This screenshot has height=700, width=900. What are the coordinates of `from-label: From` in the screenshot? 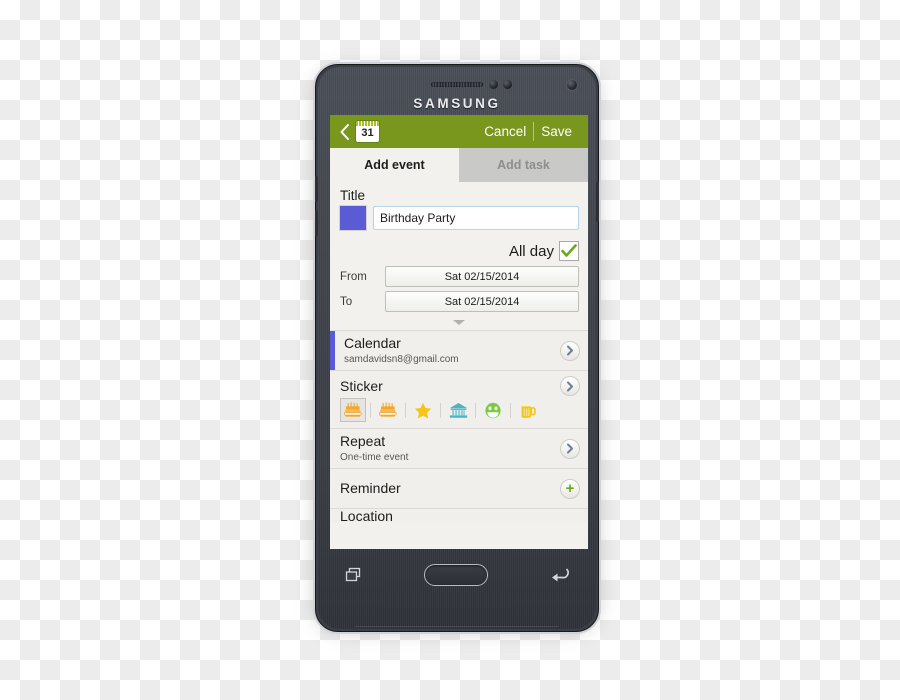 It's located at (353, 276).